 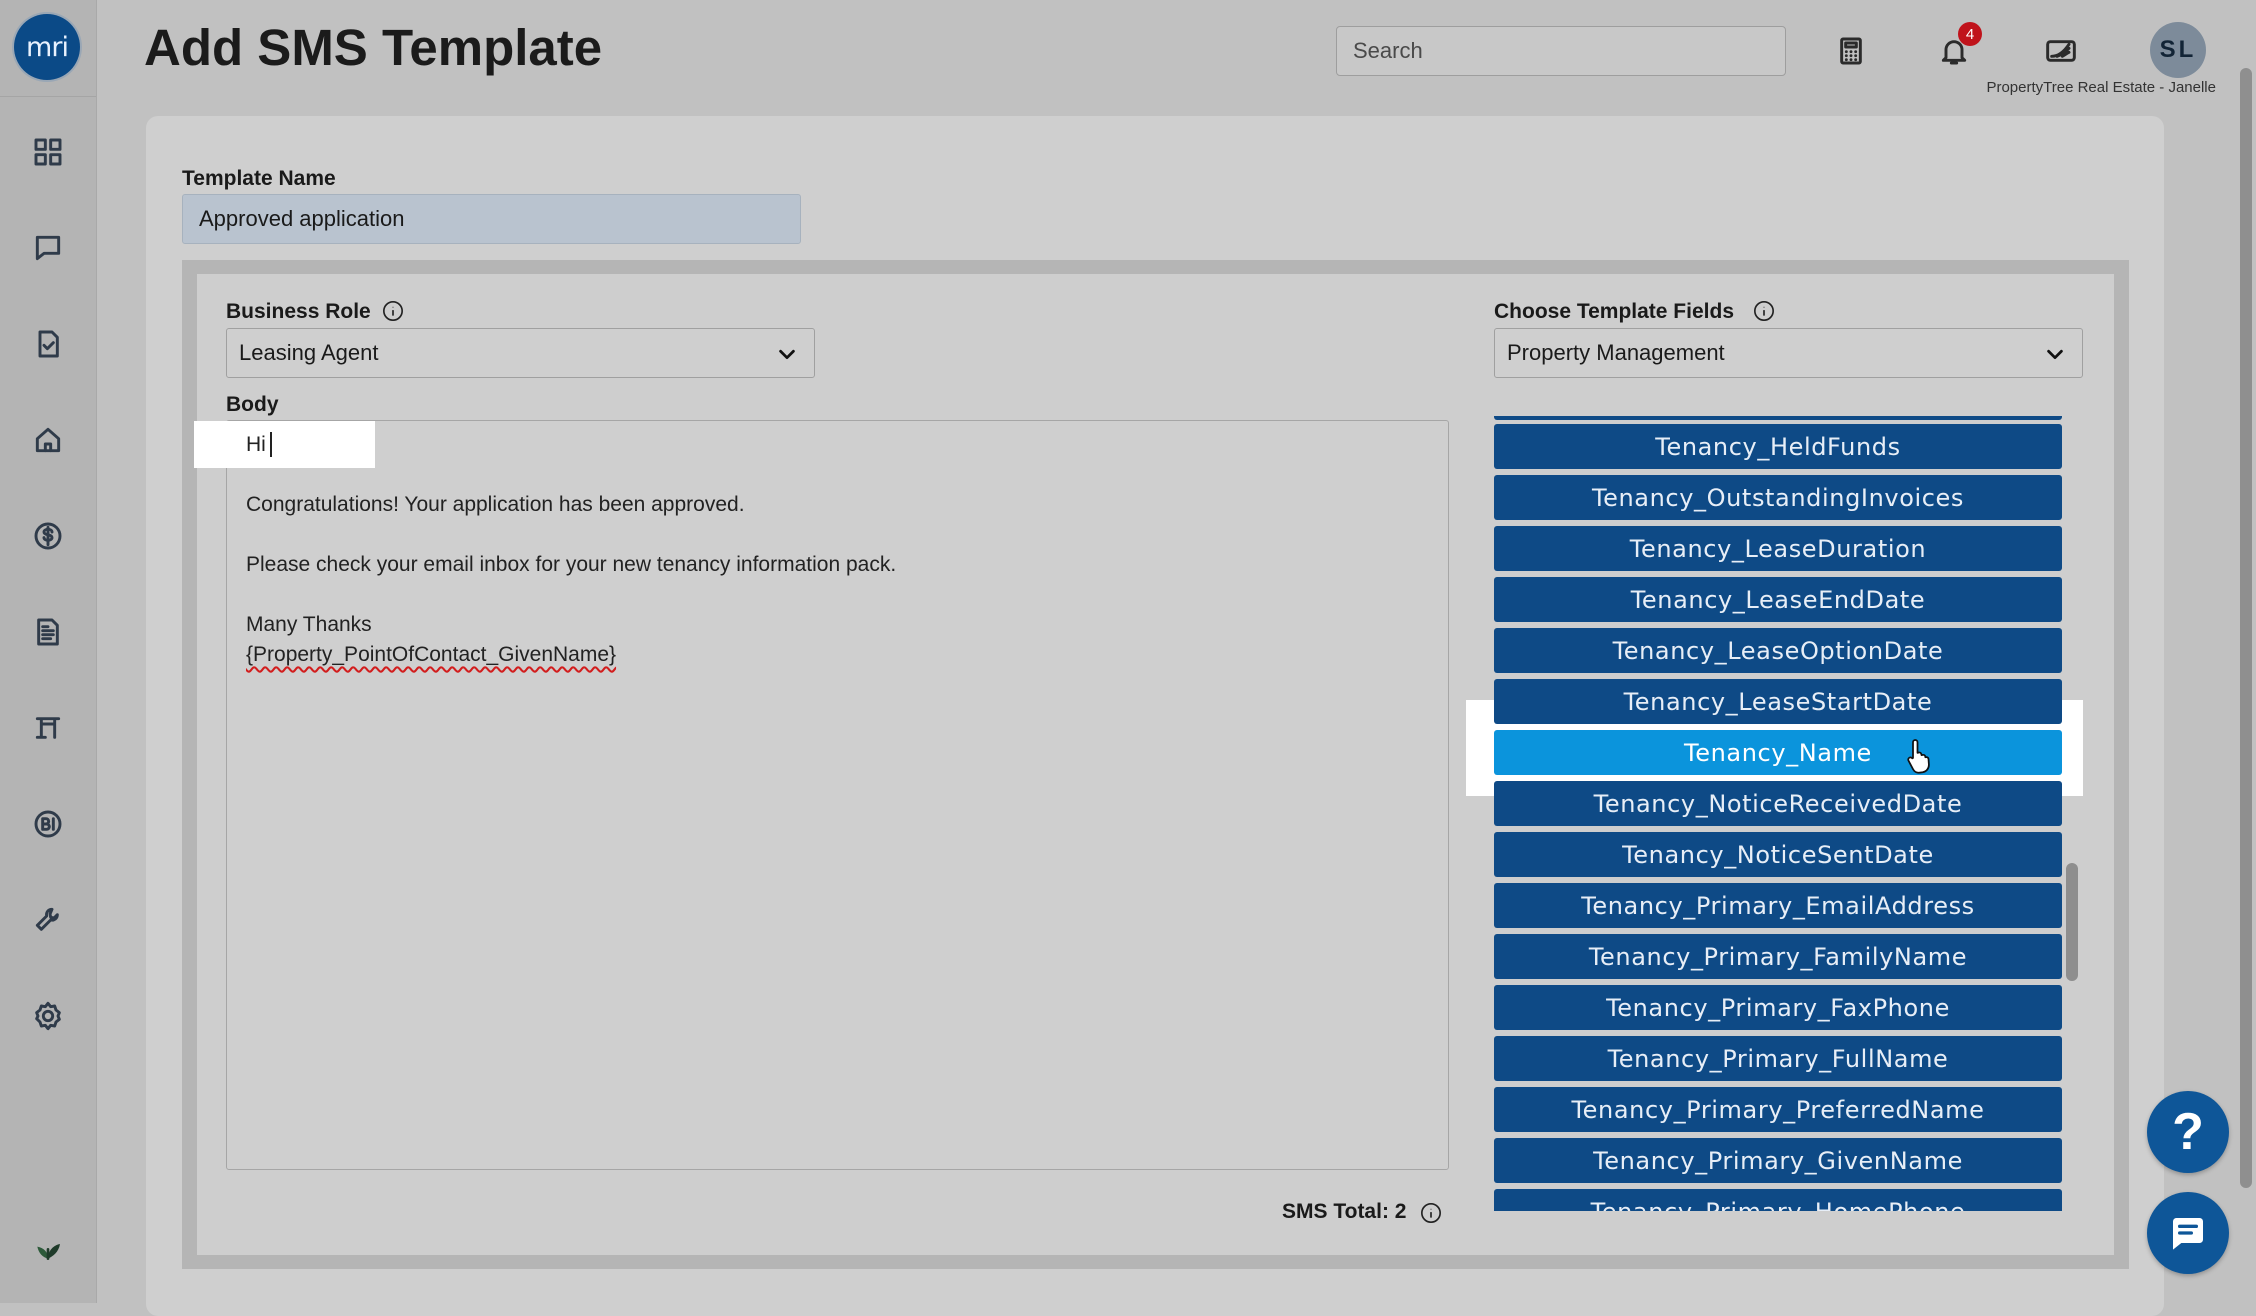 What do you see at coordinates (2178, 50) in the screenshot?
I see `user-avatar: SL` at bounding box center [2178, 50].